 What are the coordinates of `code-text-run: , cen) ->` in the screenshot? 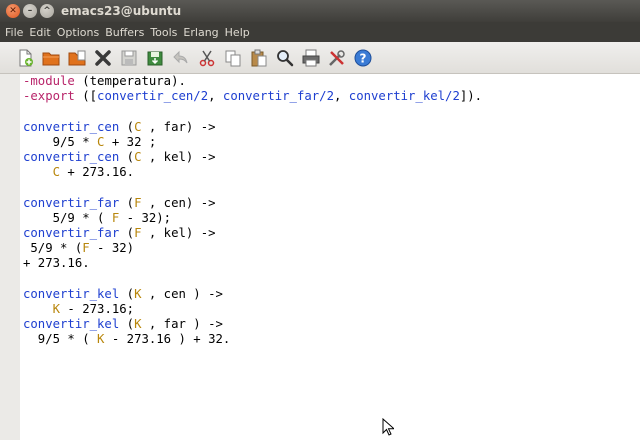 It's located at (178, 202).